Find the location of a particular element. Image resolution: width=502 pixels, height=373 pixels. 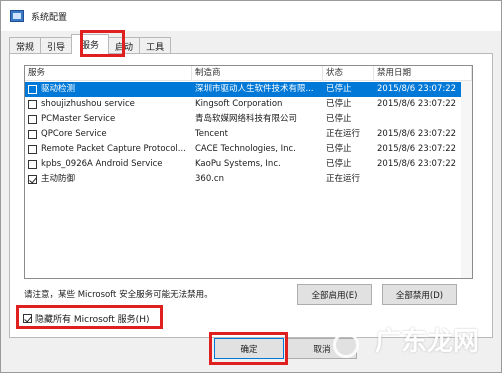

hide-ms-highlight-box is located at coordinates (89, 317).